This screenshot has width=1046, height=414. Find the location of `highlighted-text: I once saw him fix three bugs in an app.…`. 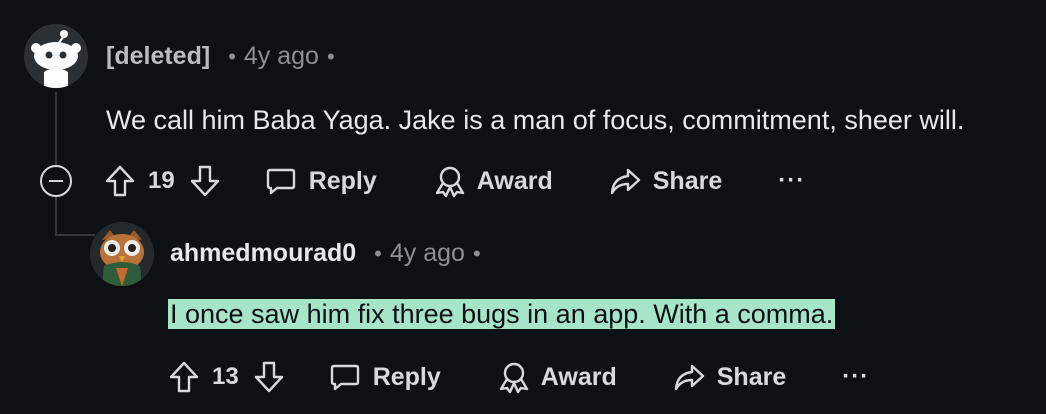

highlighted-text: I once saw him fix three bugs in an app.… is located at coordinates (502, 314).